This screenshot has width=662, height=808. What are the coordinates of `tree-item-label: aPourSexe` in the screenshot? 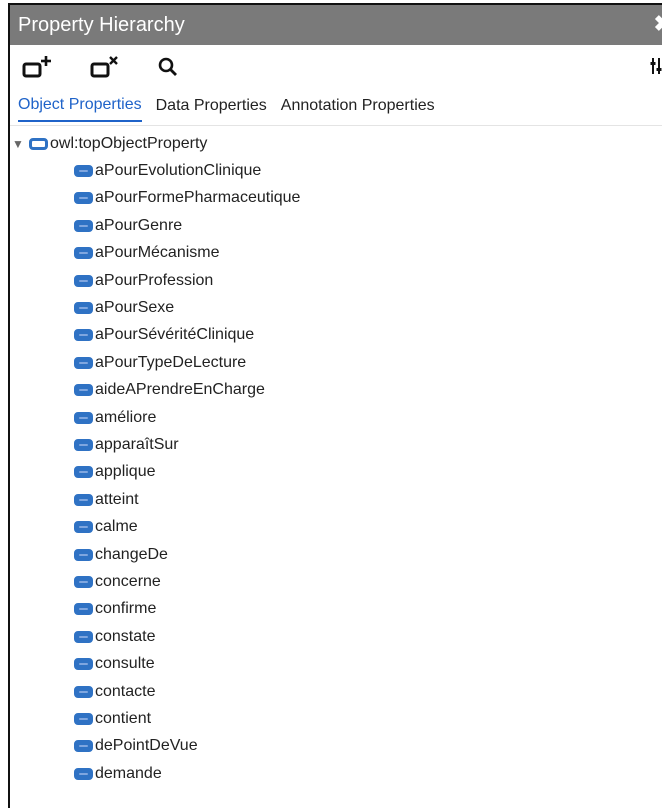 It's located at (135, 308).